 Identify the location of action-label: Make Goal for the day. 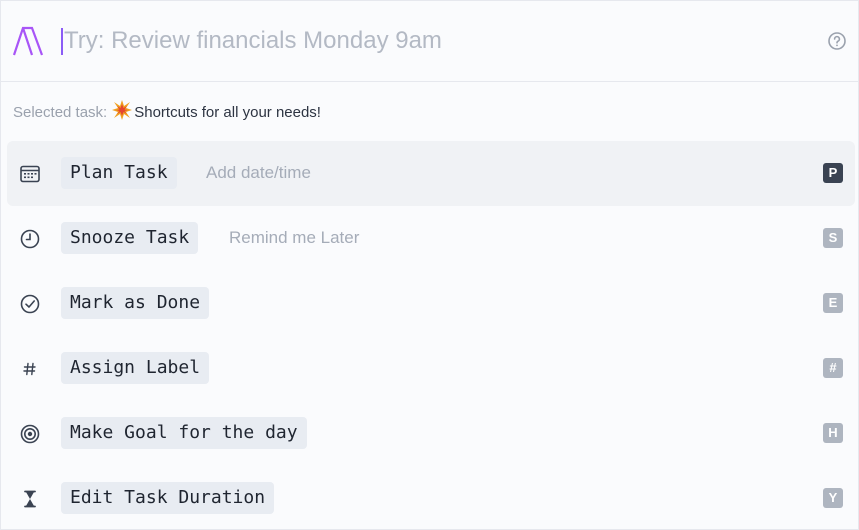
(184, 433).